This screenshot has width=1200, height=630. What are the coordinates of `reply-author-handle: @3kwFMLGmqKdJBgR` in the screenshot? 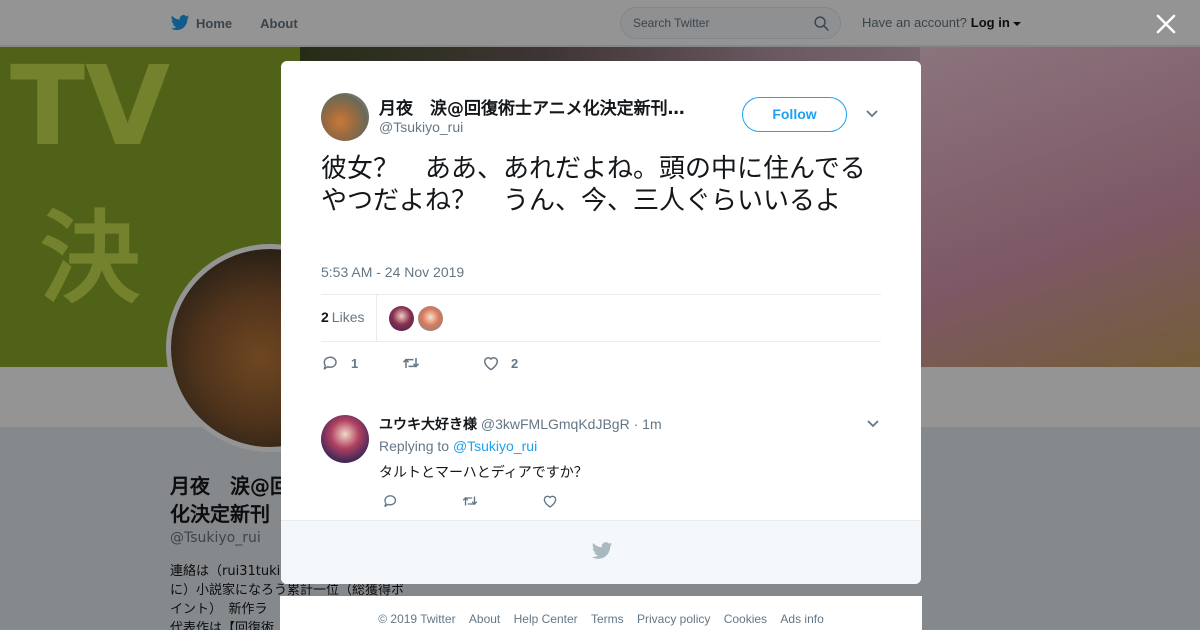 It's located at (555, 424).